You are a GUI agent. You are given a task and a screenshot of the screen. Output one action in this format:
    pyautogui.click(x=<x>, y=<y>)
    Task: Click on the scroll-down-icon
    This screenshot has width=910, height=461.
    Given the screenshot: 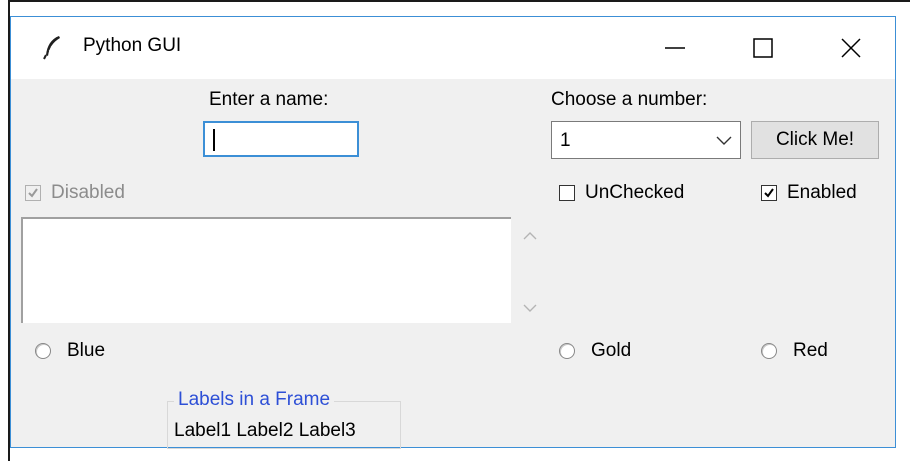 What is the action you would take?
    pyautogui.click(x=530, y=308)
    